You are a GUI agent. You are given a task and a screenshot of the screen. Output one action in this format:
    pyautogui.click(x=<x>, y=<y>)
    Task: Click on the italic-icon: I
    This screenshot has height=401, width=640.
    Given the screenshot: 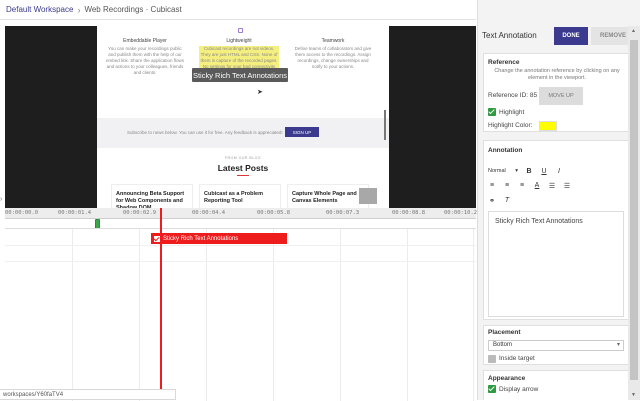 What is the action you would take?
    pyautogui.click(x=559, y=171)
    